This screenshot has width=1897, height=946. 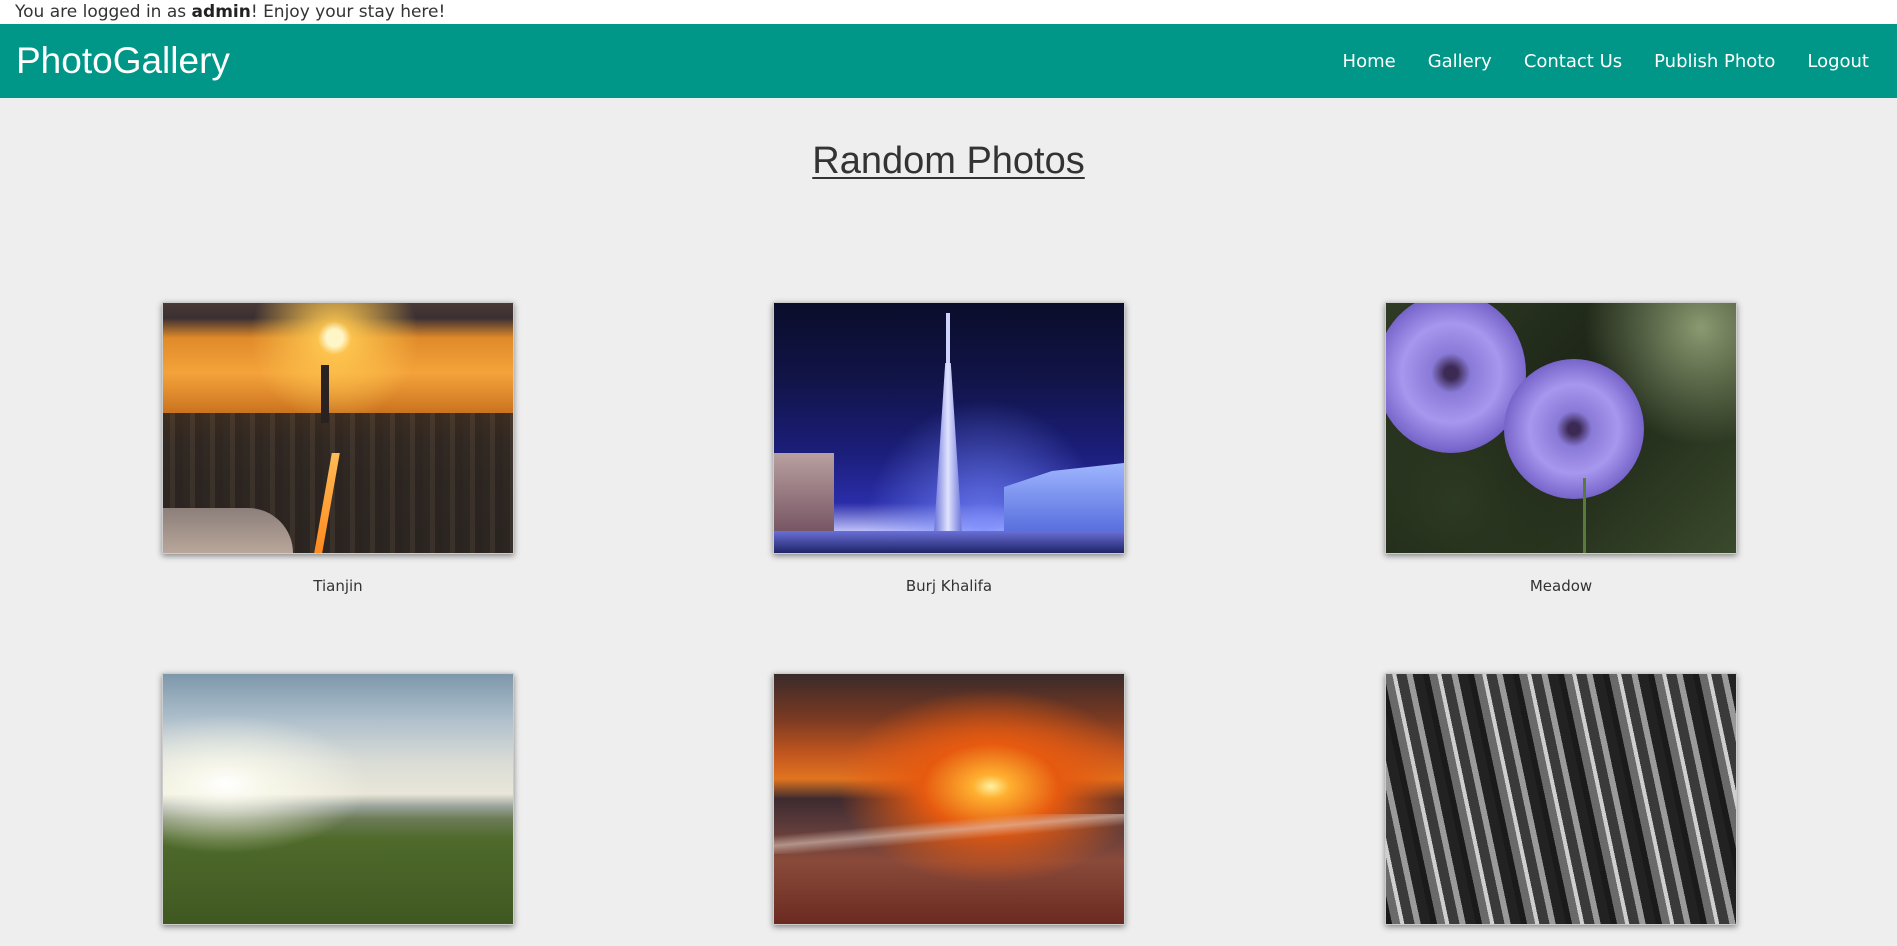 What do you see at coordinates (1838, 61) in the screenshot?
I see `nav-link-logout: Logout` at bounding box center [1838, 61].